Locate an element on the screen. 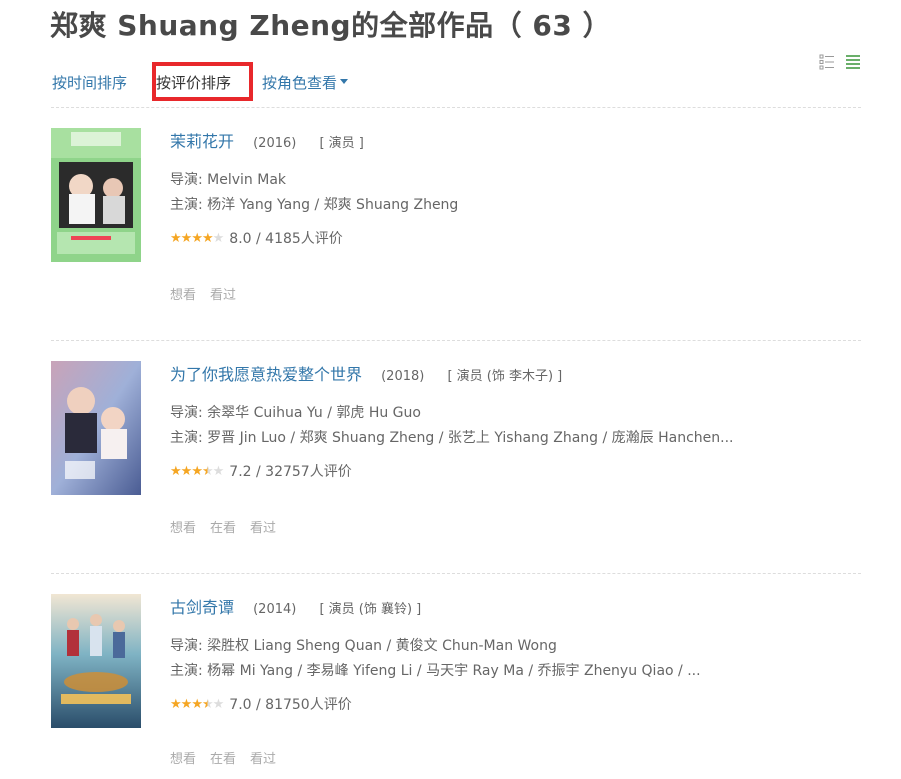 The width and height of the screenshot is (901, 779). movie-year: (2018) is located at coordinates (403, 376).